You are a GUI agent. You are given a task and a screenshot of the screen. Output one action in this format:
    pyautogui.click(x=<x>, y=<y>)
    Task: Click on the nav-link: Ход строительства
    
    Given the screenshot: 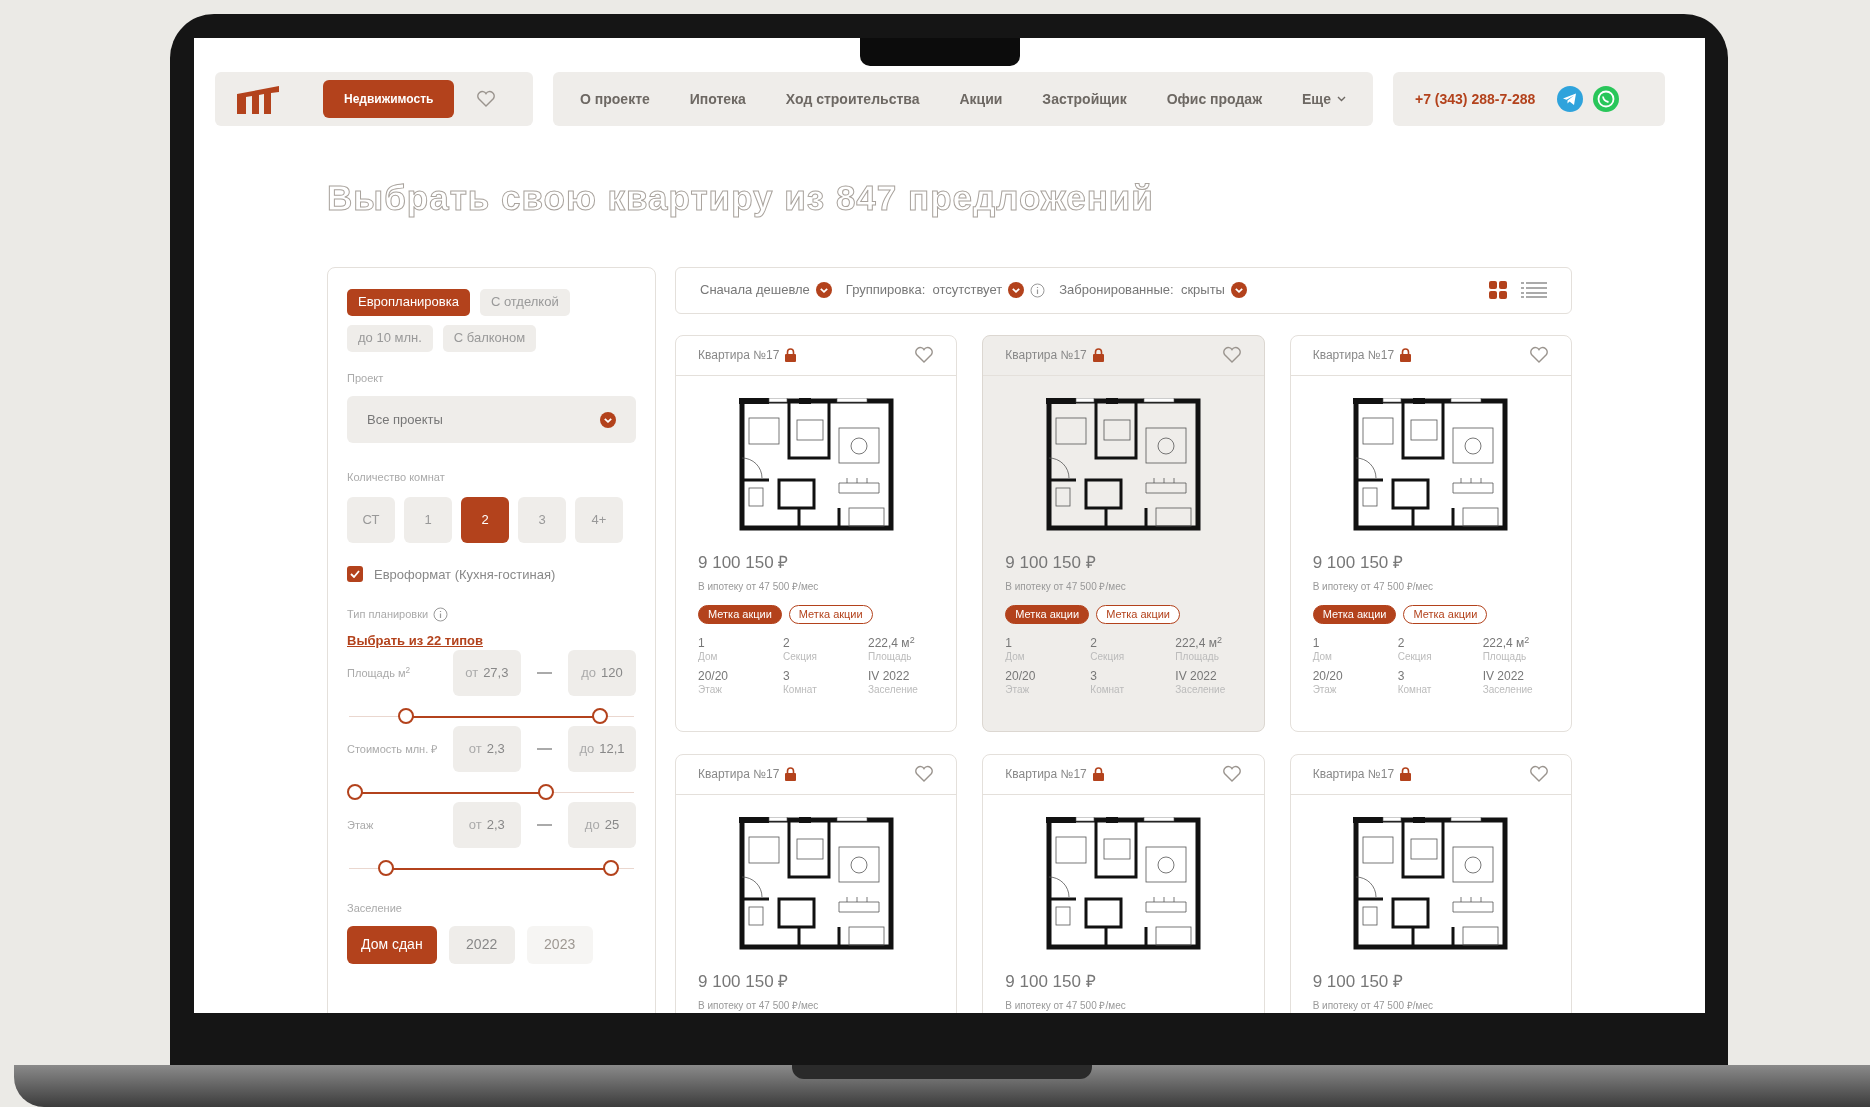 What is the action you would take?
    pyautogui.click(x=852, y=99)
    